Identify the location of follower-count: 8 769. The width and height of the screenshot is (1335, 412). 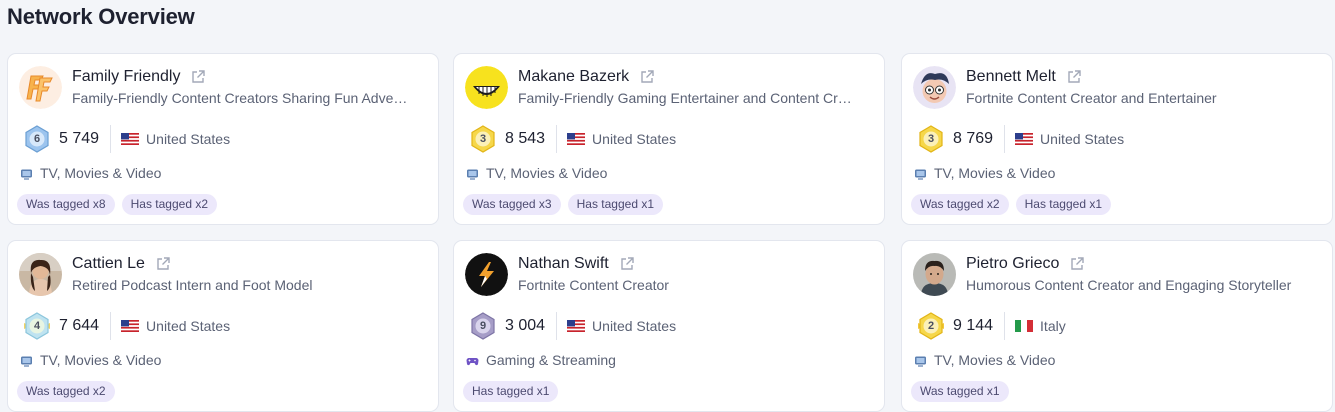
(973, 138).